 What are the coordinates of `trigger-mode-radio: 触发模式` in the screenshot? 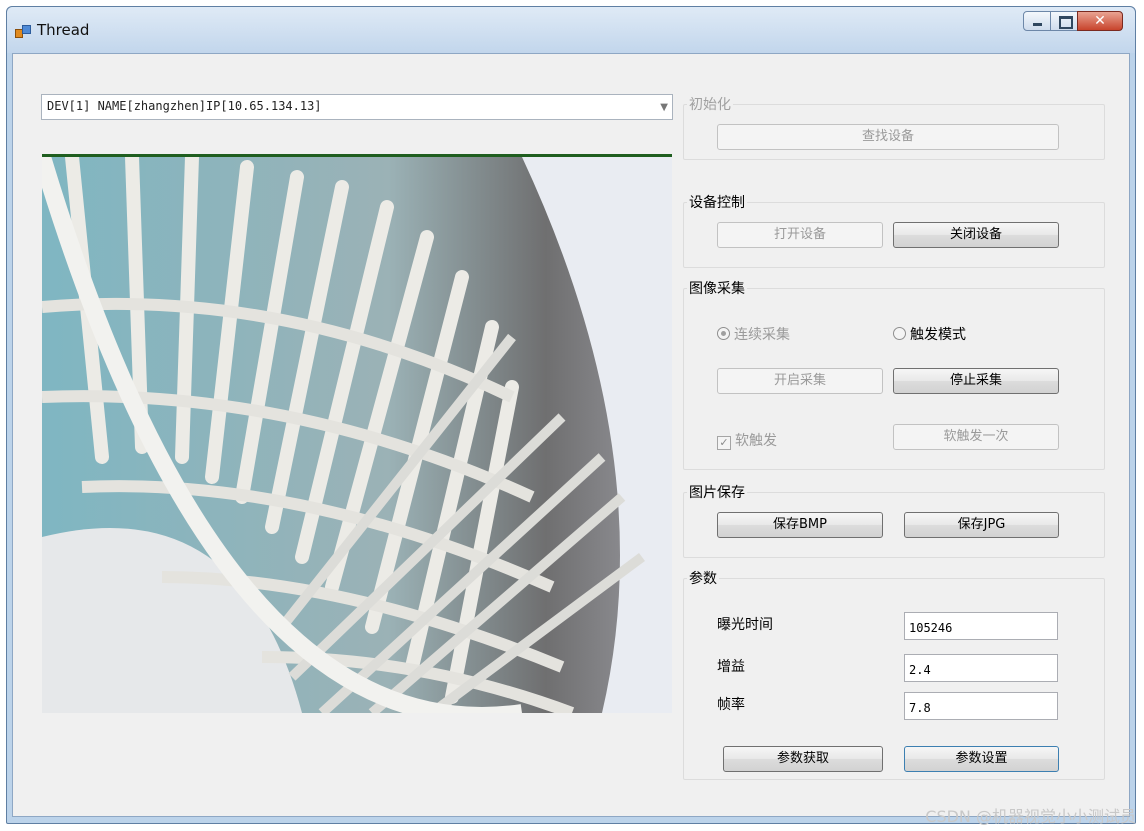 It's located at (929, 334).